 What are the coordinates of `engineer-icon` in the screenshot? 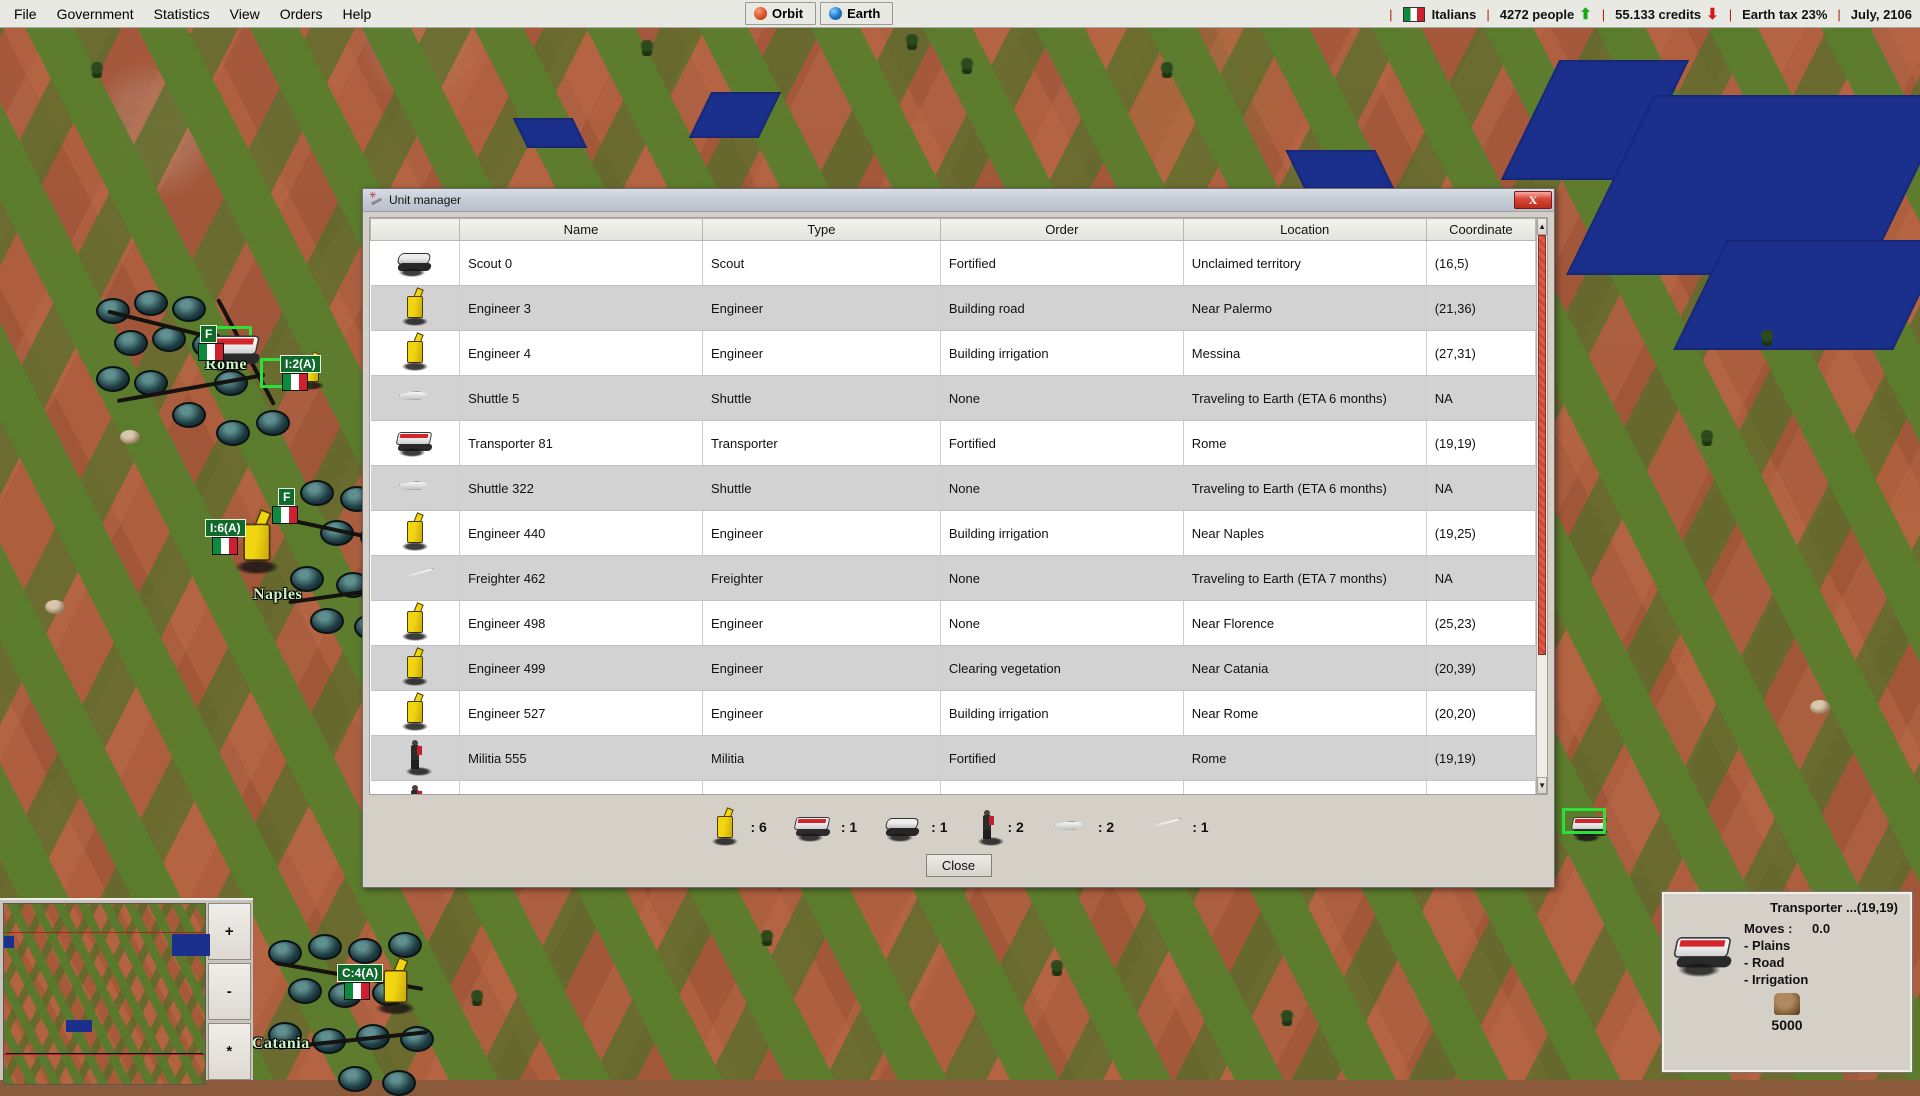 It's located at (415, 352).